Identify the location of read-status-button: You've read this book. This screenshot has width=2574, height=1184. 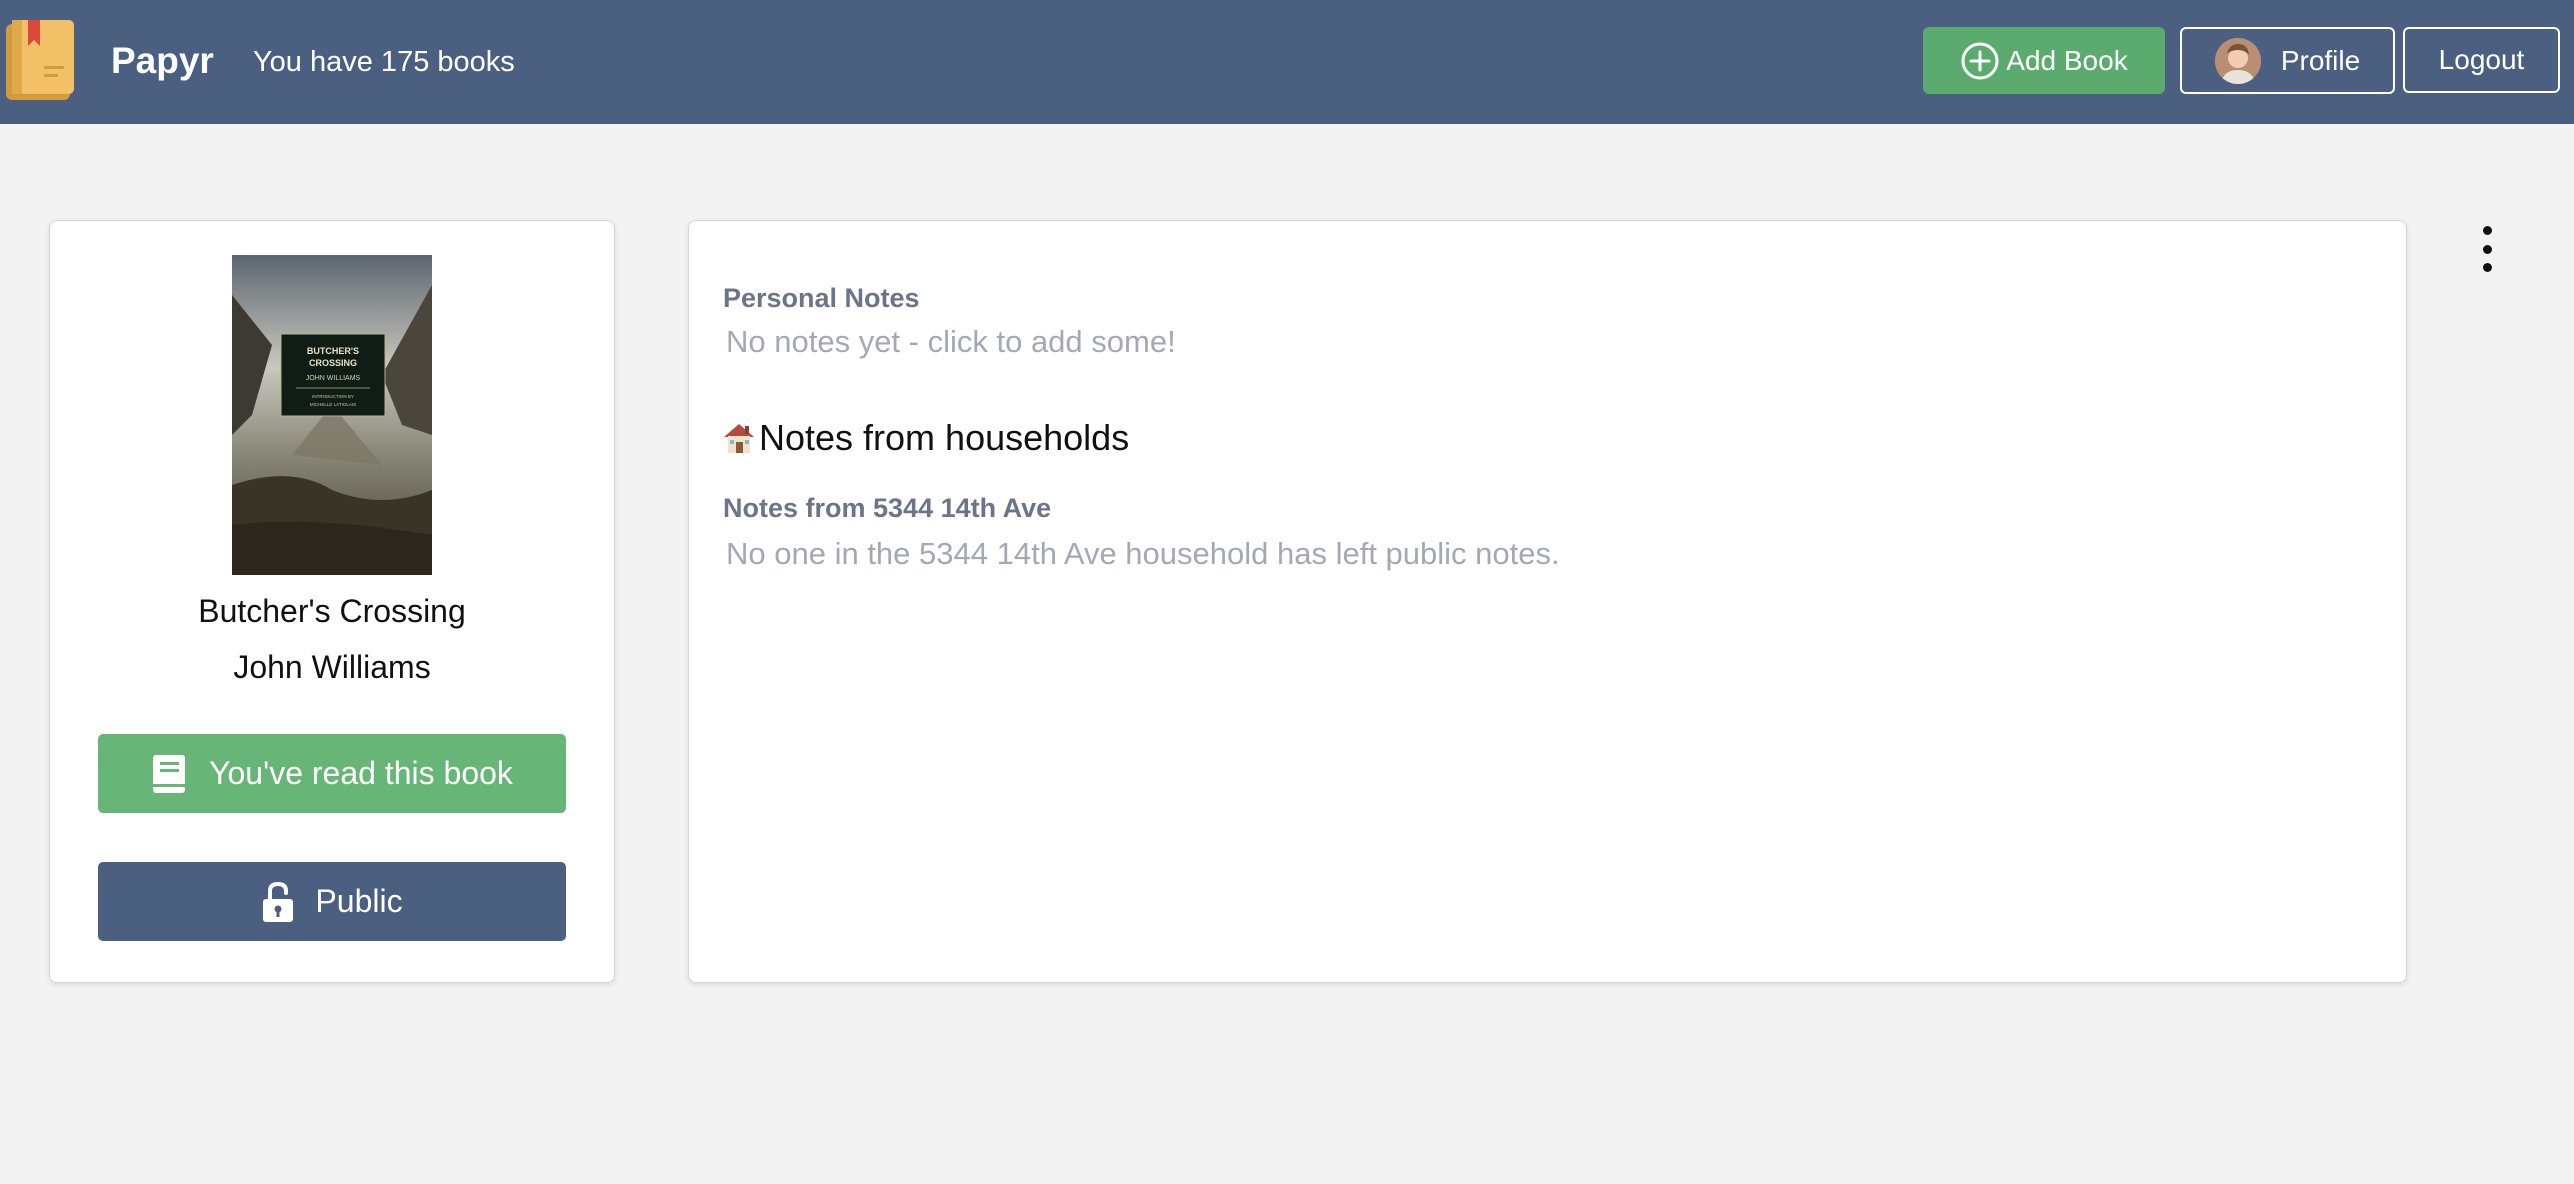
(332, 773).